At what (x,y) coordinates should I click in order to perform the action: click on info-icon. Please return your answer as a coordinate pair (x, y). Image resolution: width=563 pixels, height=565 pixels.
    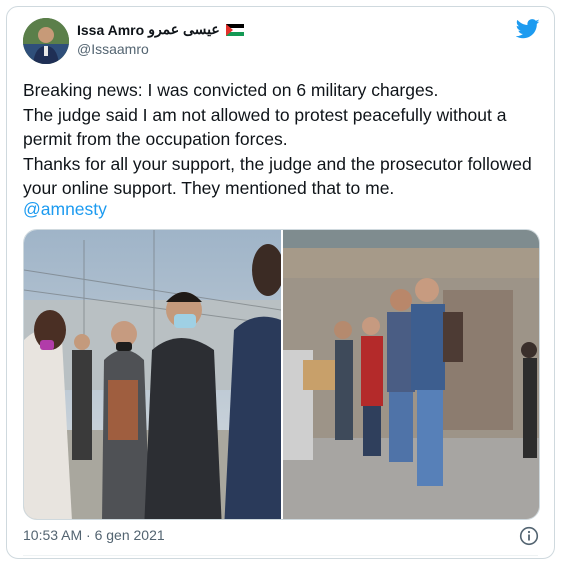
    Looking at the image, I should click on (529, 536).